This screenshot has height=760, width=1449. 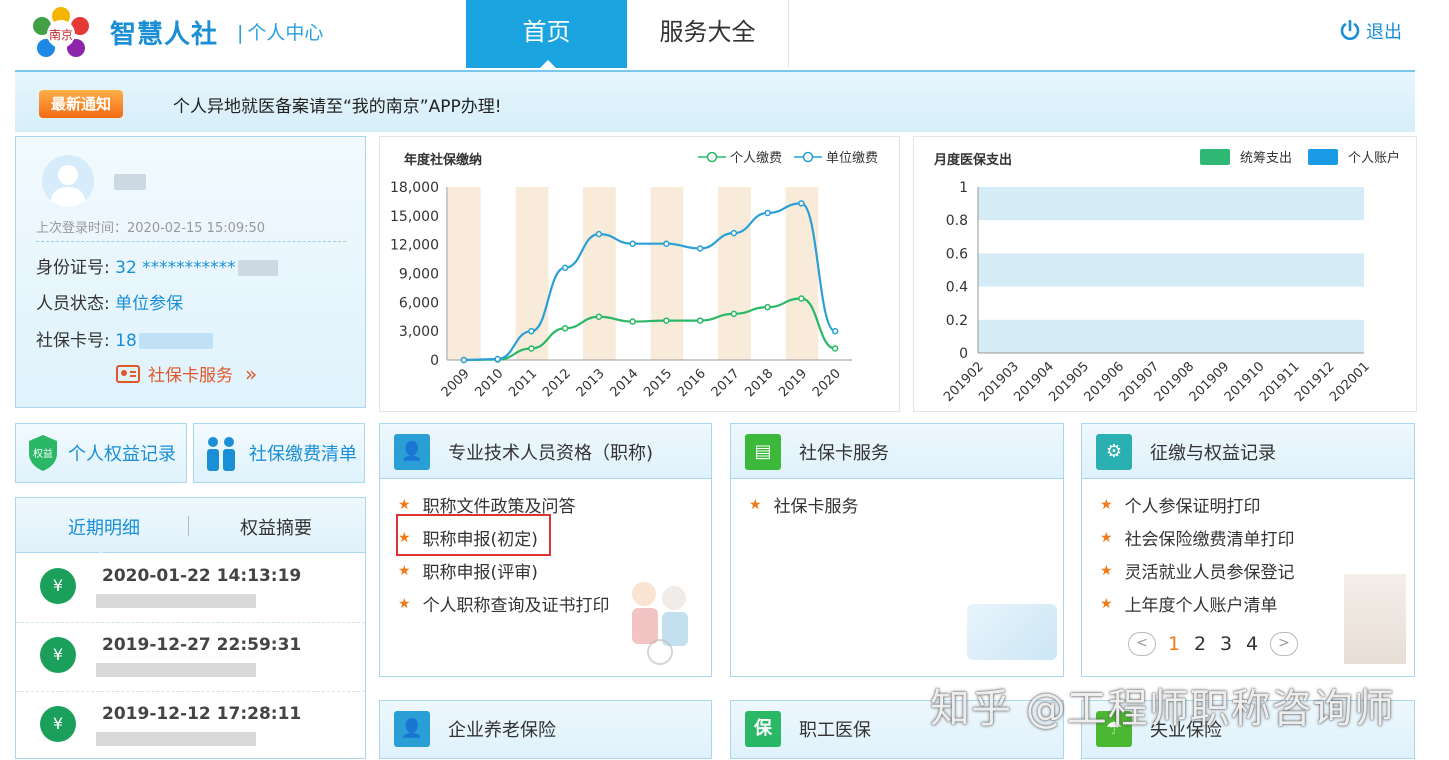 I want to click on list-item: ¥ 2019-12-27 22:59:31, so click(x=190, y=657).